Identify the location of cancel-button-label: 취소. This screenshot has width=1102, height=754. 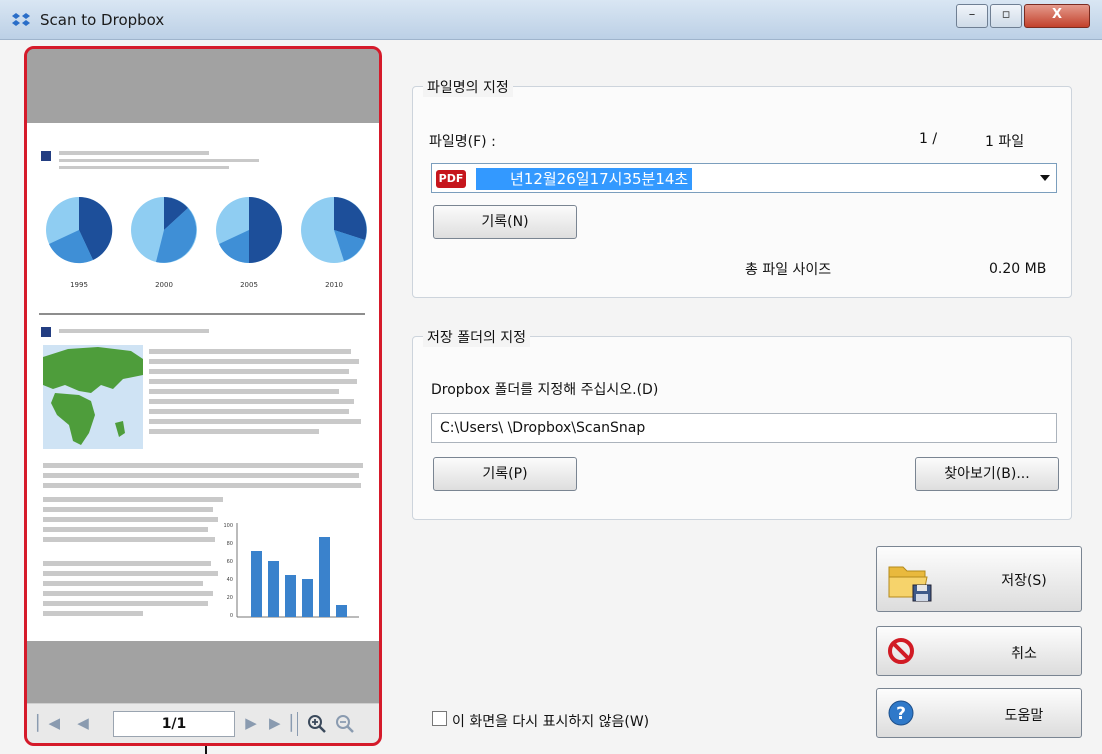
(1024, 654).